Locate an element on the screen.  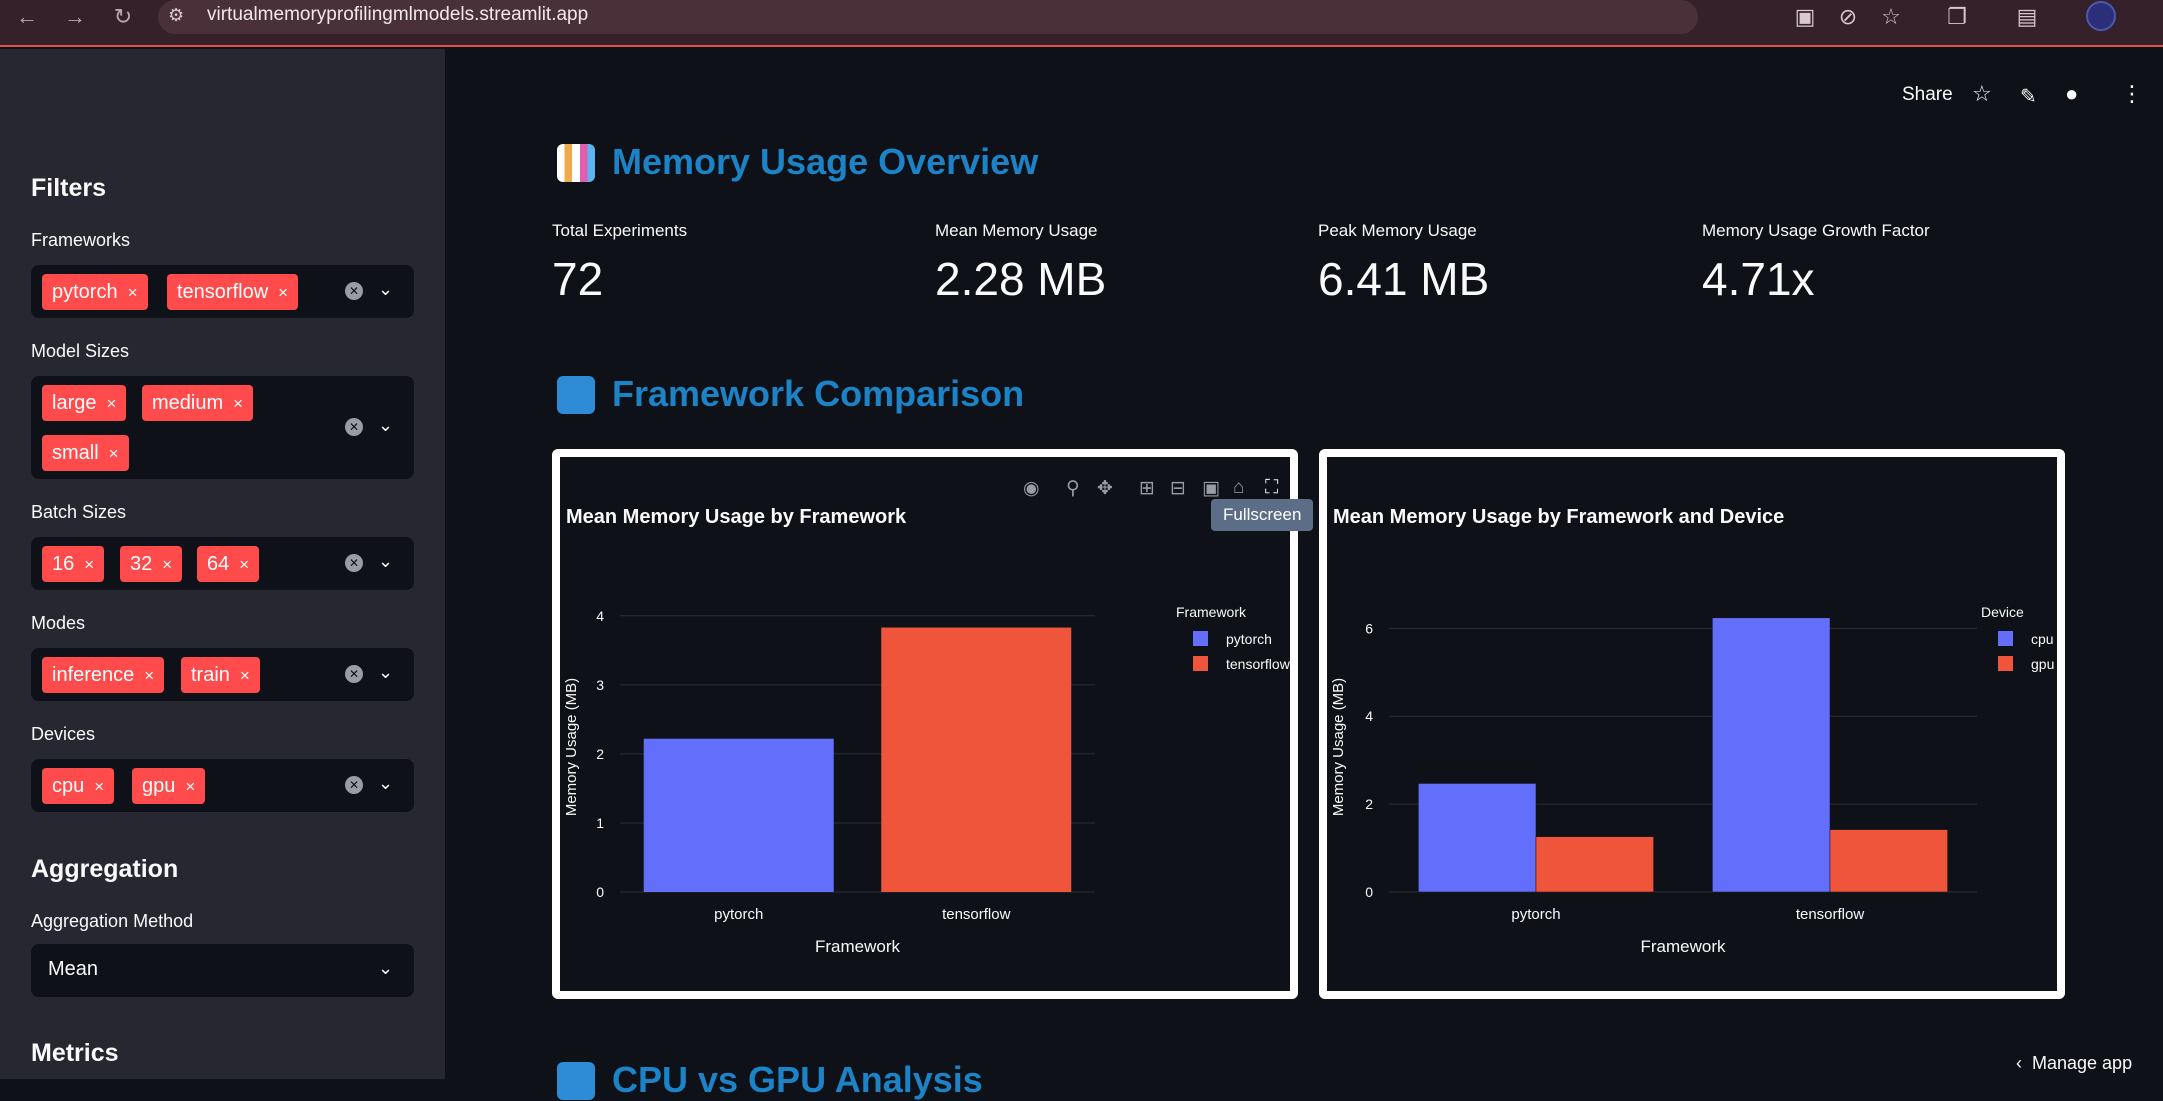
pan-icon: ✥ is located at coordinates (1105, 488).